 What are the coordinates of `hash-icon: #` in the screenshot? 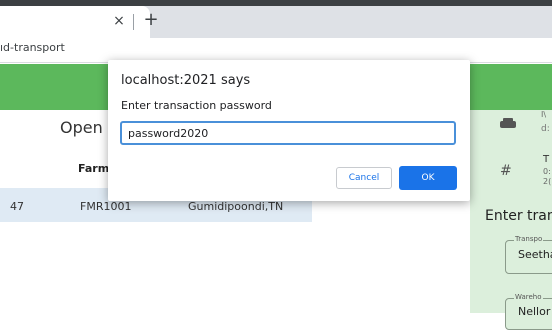 It's located at (506, 171).